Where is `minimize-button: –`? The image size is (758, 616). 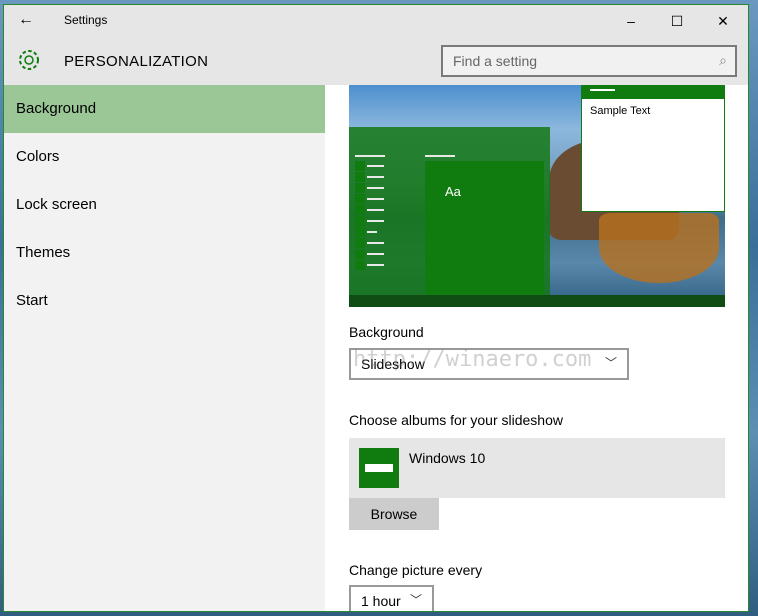
minimize-button: – is located at coordinates (631, 21).